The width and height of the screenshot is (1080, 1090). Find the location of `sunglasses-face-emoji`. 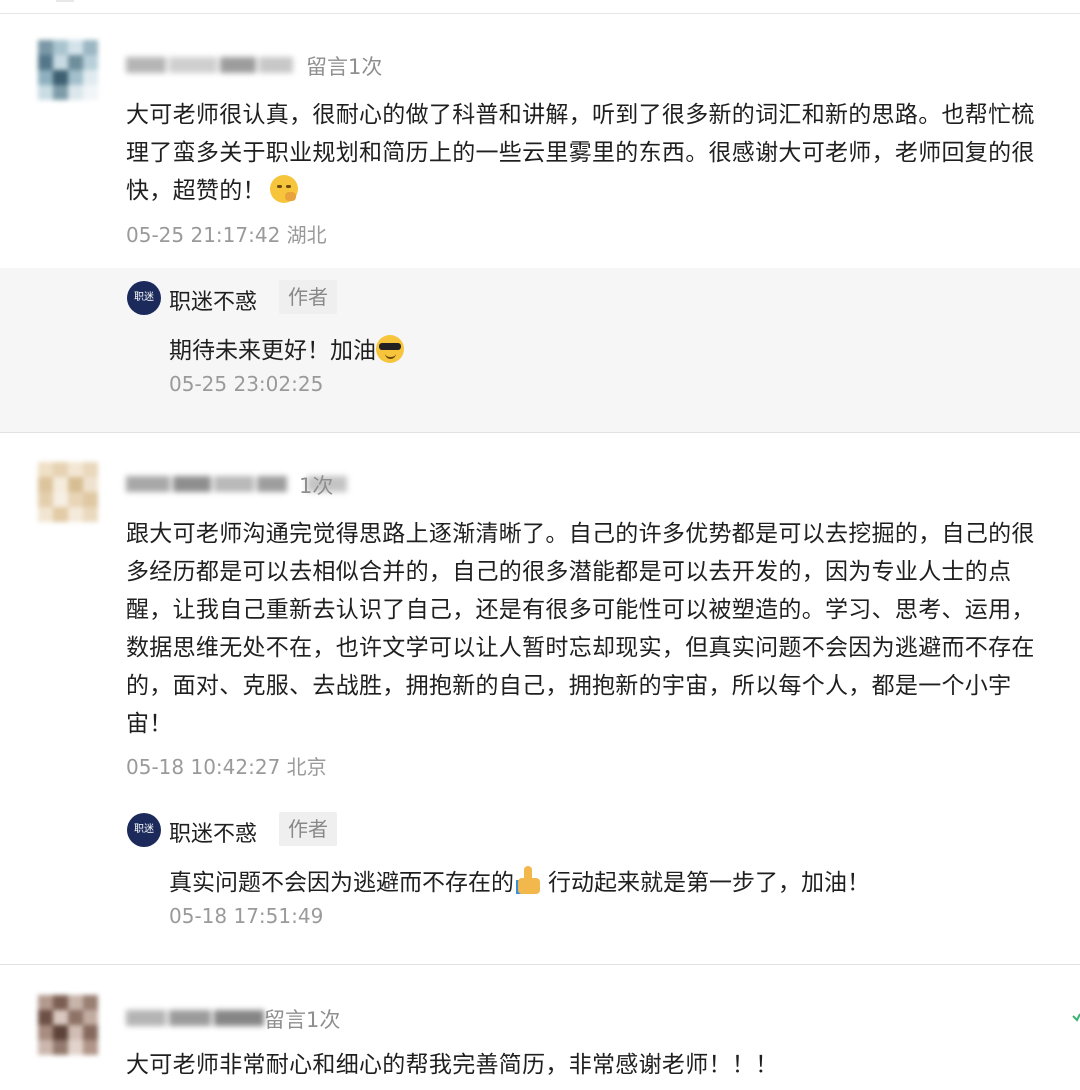

sunglasses-face-emoji is located at coordinates (390, 348).